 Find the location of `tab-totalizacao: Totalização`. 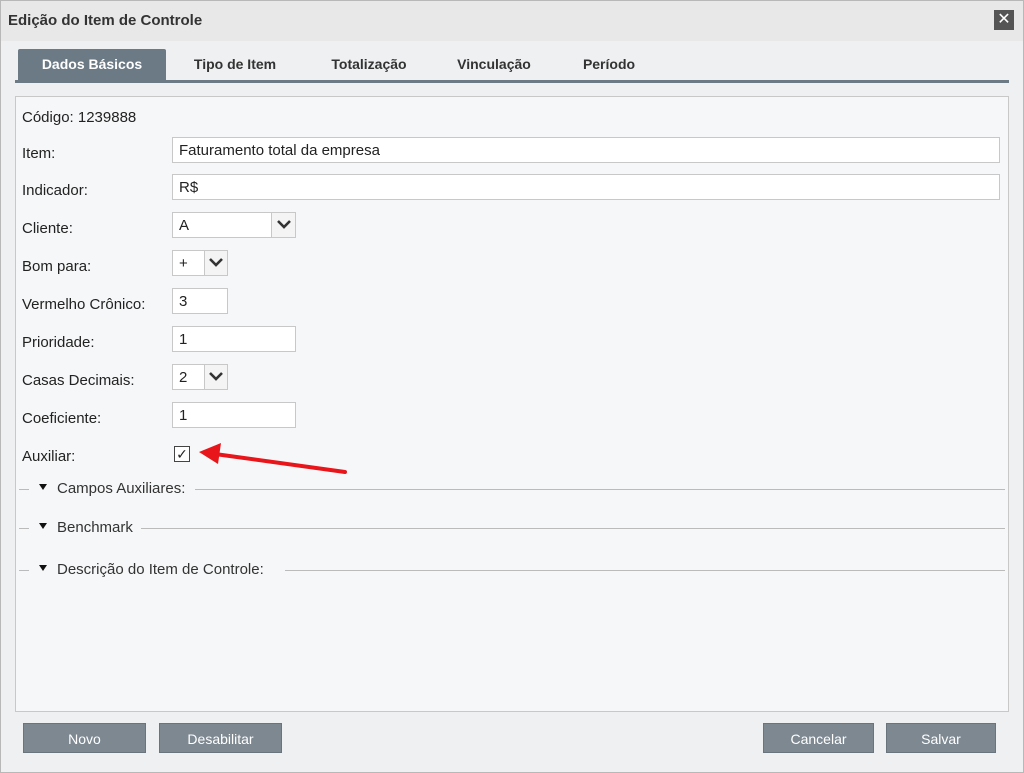

tab-totalizacao: Totalização is located at coordinates (369, 64).